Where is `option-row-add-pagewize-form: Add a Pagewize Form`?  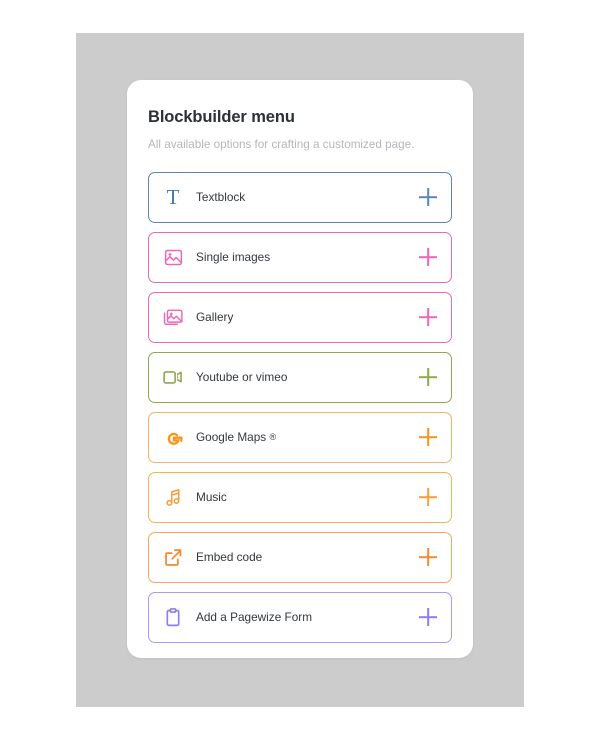 option-row-add-pagewize-form: Add a Pagewize Form is located at coordinates (300, 617).